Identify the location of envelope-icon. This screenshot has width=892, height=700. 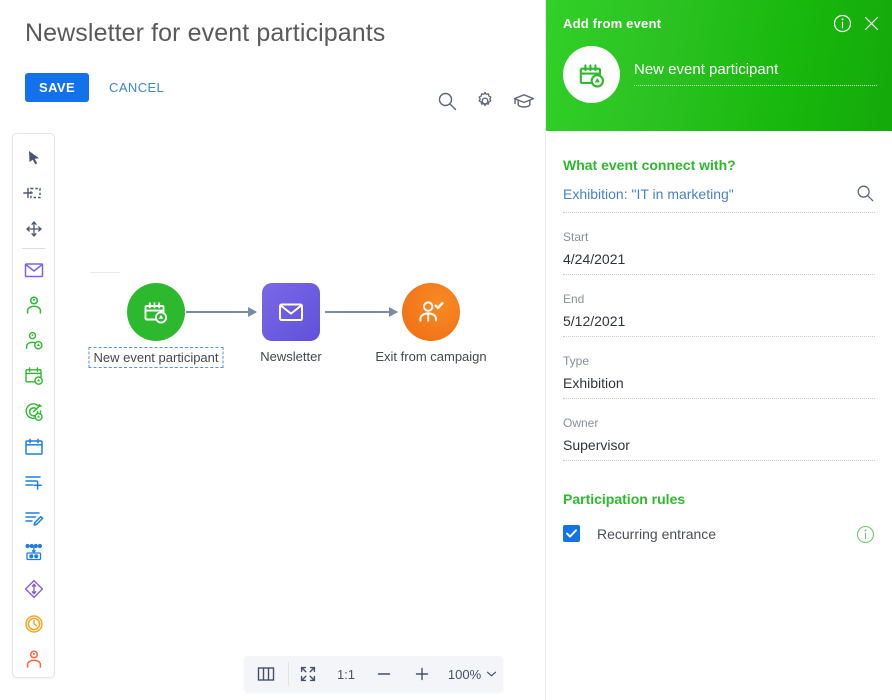
(291, 312).